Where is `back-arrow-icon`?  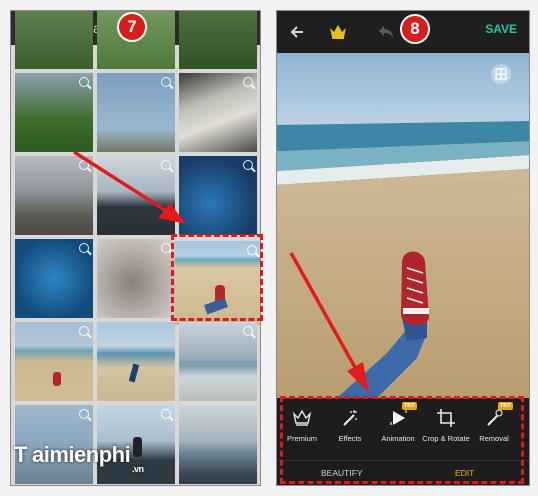 back-arrow-icon is located at coordinates (297, 32).